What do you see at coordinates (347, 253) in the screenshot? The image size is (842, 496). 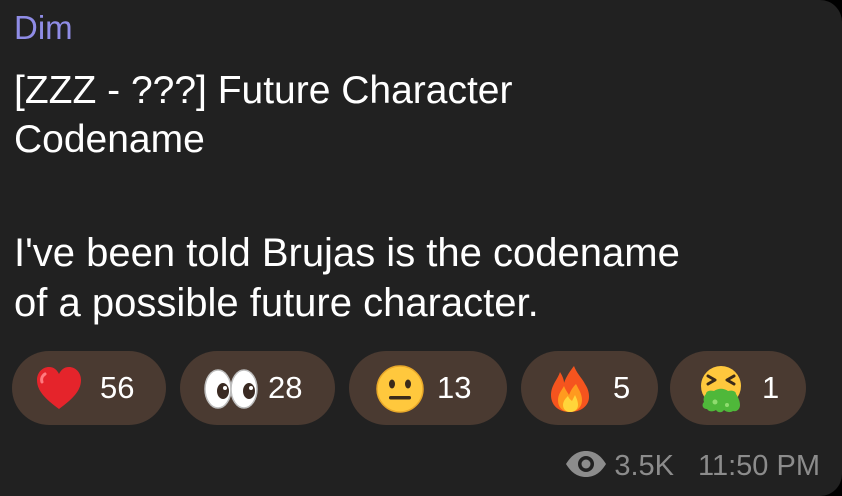 I see `body-line: I've been told Brujas is the codename` at bounding box center [347, 253].